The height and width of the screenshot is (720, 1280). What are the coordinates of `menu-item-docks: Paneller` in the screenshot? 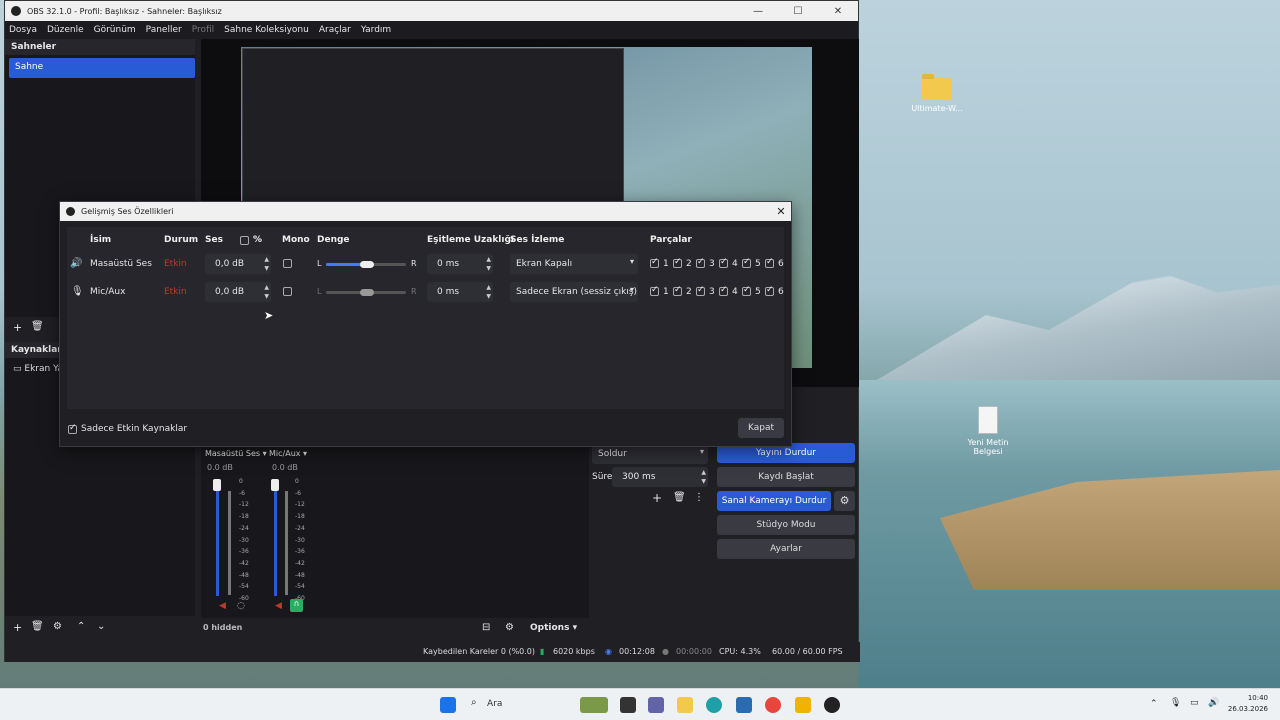 It's located at (164, 30).